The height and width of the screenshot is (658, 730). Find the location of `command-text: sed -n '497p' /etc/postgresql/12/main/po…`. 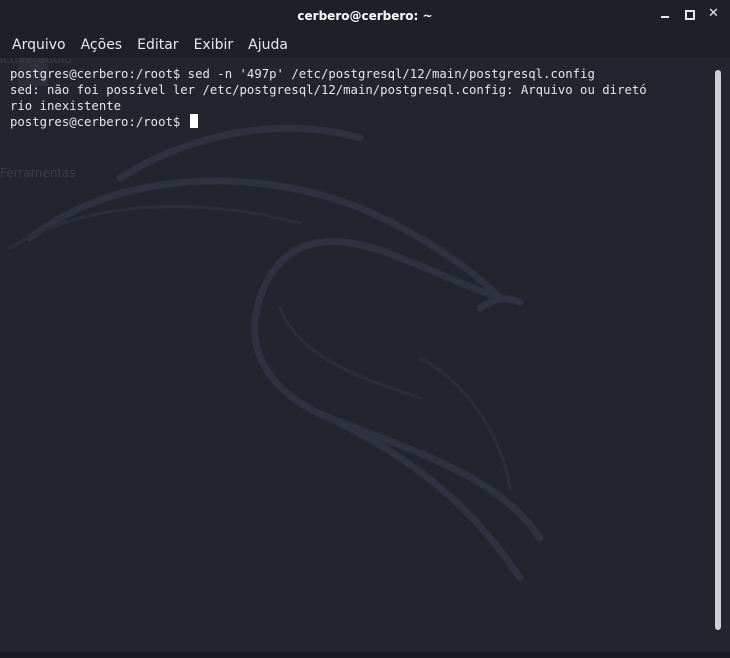

command-text: sed -n '497p' /etc/postgresql/12/main/po… is located at coordinates (387, 74).